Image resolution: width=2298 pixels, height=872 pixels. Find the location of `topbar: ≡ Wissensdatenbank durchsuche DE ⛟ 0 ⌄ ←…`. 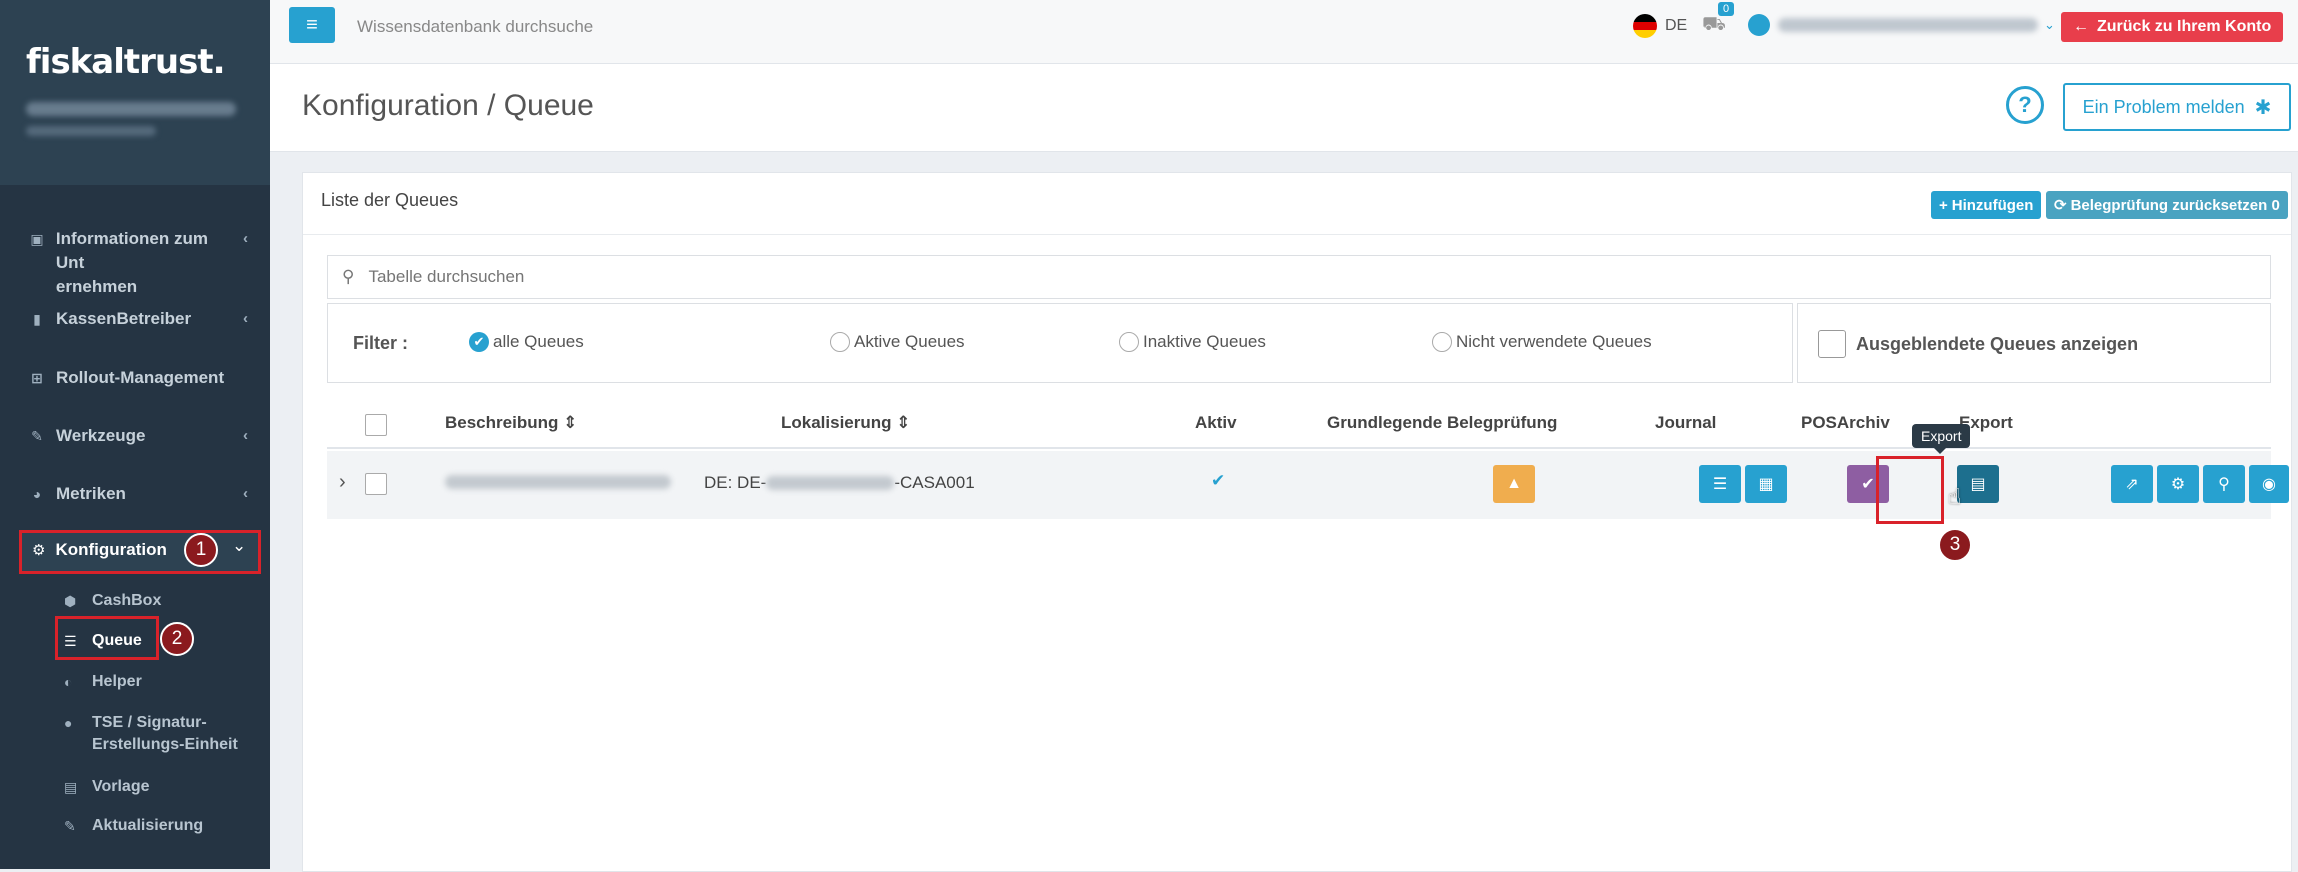

topbar: ≡ Wissensdatenbank durchsuche DE ⛟ 0 ⌄ ←… is located at coordinates (1284, 32).